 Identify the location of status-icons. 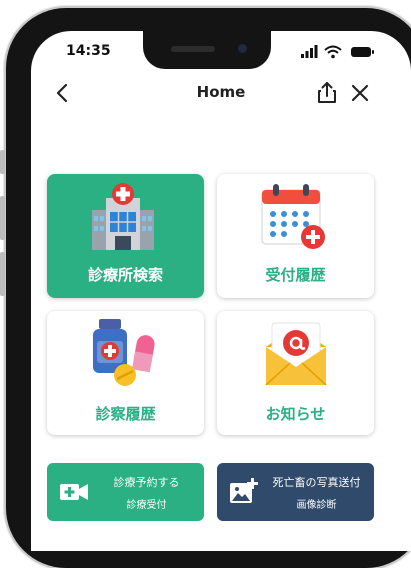
(337, 52).